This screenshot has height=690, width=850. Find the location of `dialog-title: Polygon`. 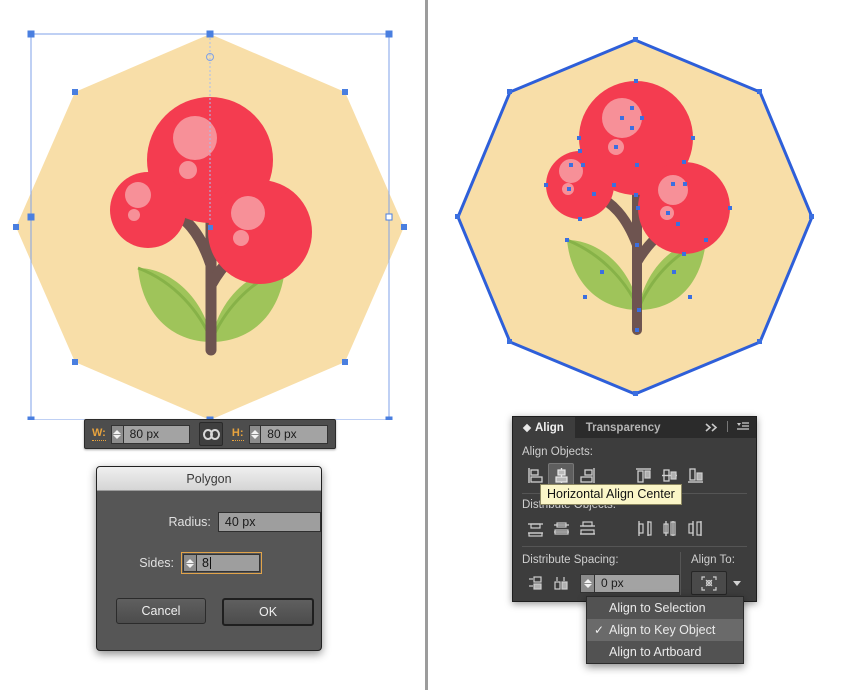

dialog-title: Polygon is located at coordinates (209, 479).